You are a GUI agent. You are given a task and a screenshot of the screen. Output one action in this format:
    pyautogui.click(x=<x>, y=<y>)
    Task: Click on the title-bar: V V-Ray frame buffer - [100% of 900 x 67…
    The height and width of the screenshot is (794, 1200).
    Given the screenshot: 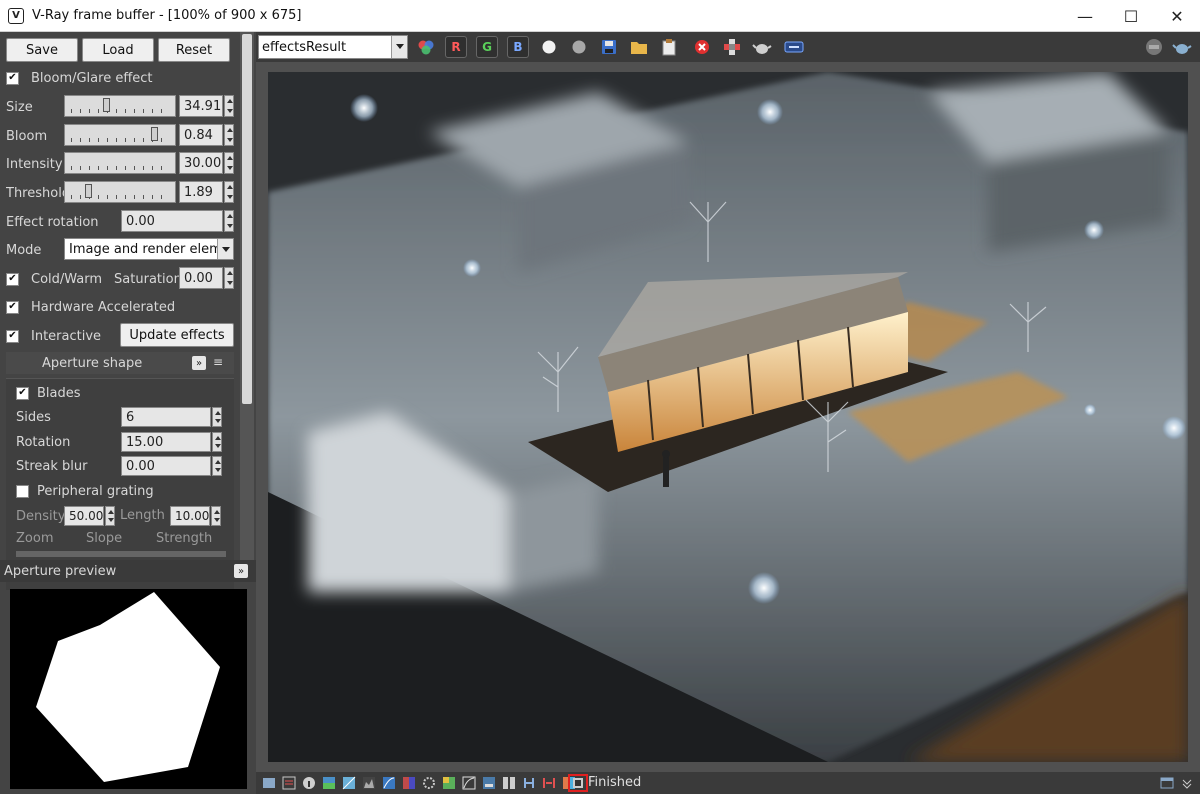 What is the action you would take?
    pyautogui.click(x=600, y=16)
    